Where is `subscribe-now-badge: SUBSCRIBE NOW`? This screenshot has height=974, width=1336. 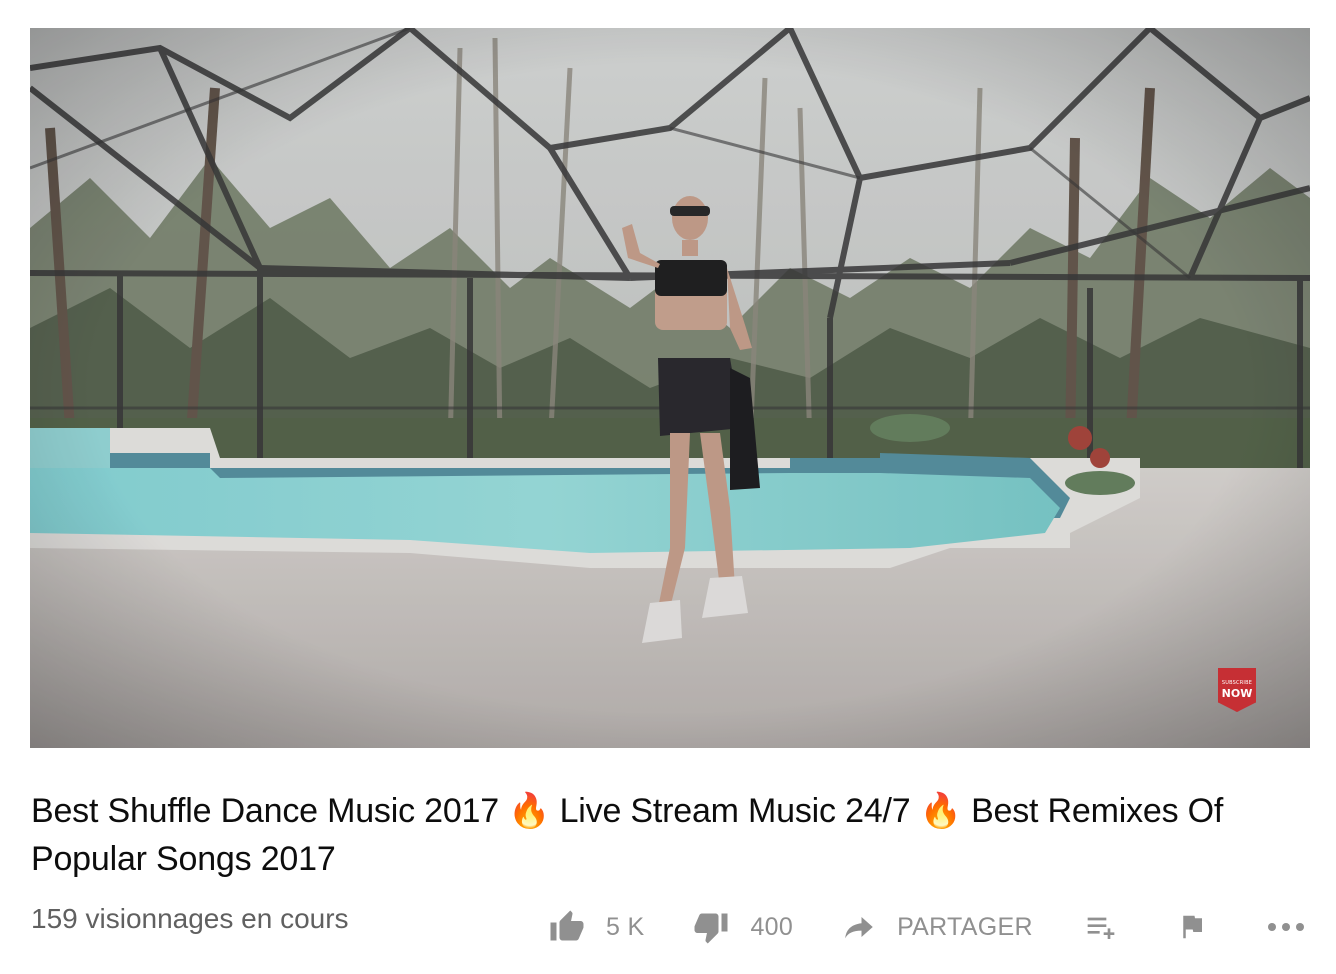
subscribe-now-badge: SUBSCRIBE NOW is located at coordinates (1237, 694).